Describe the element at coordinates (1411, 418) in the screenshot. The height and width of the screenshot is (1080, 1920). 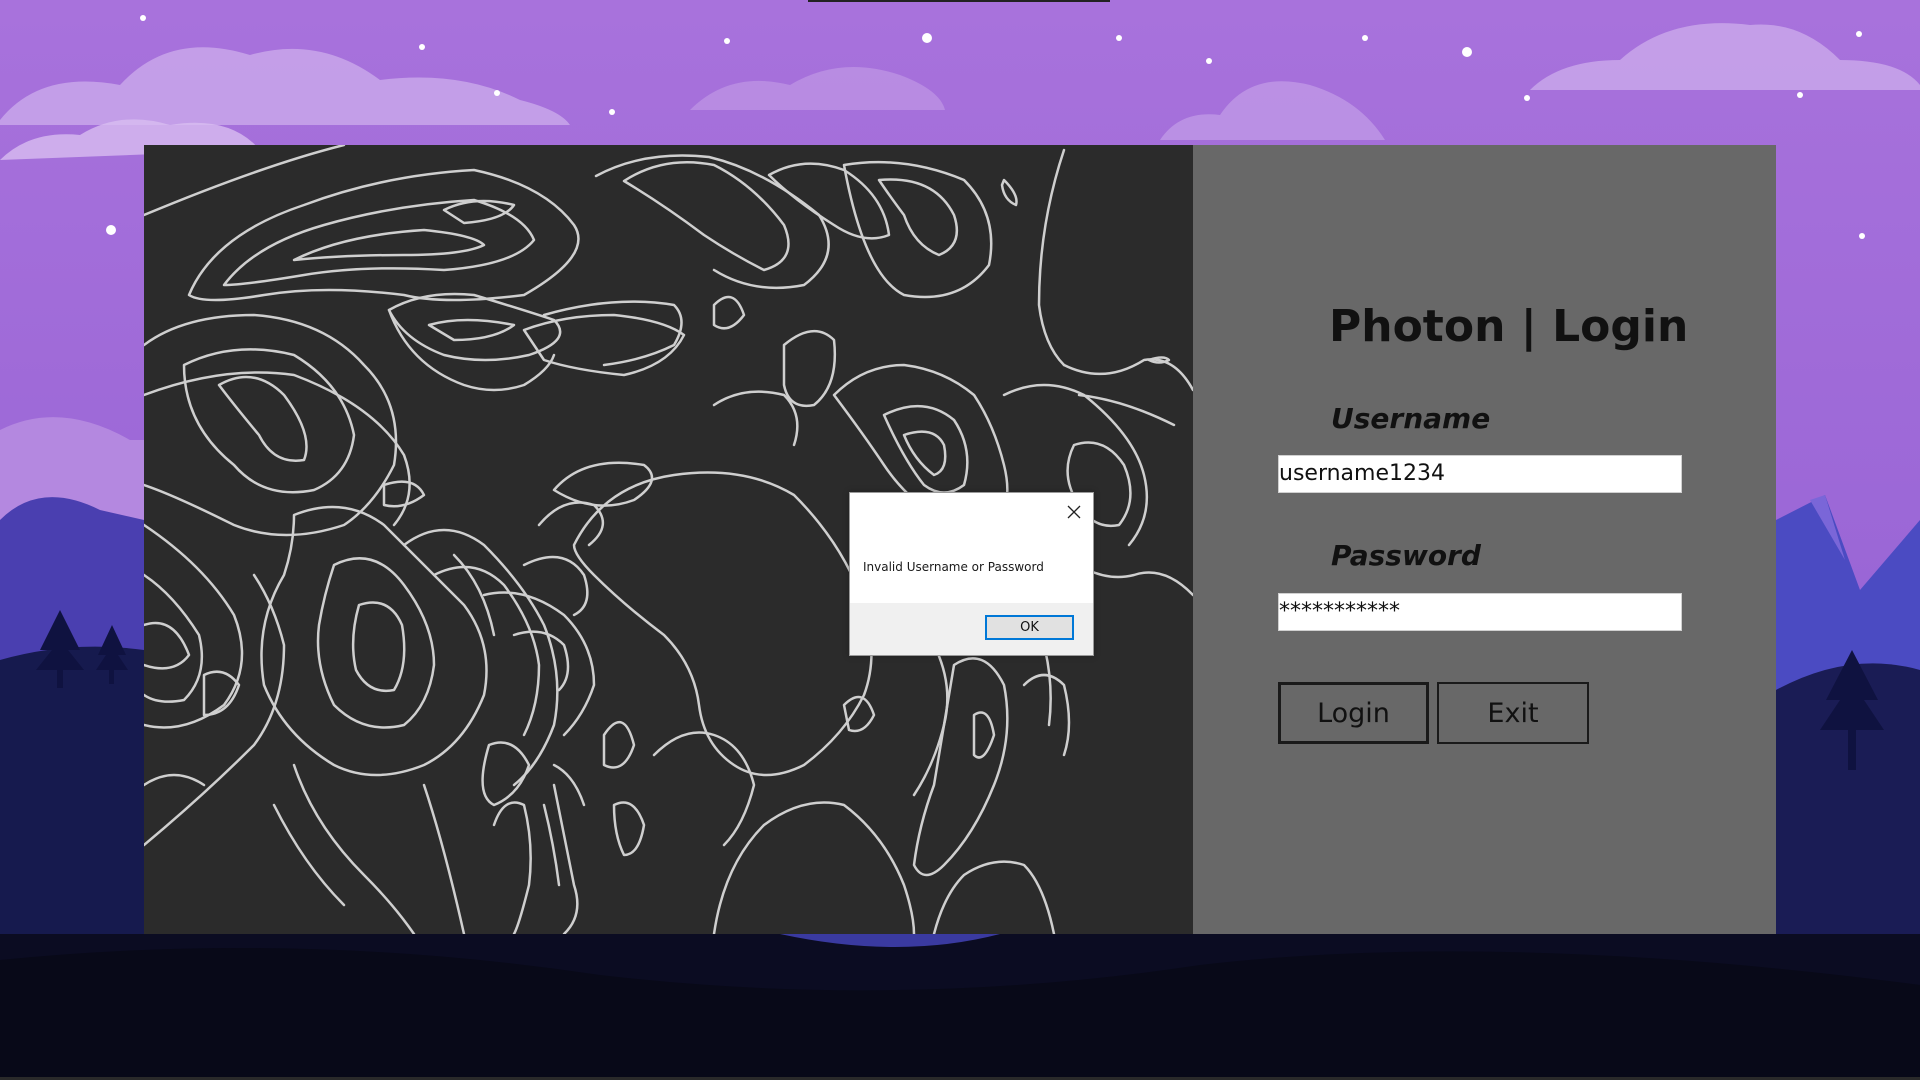
I see `username-label: Username` at that location.